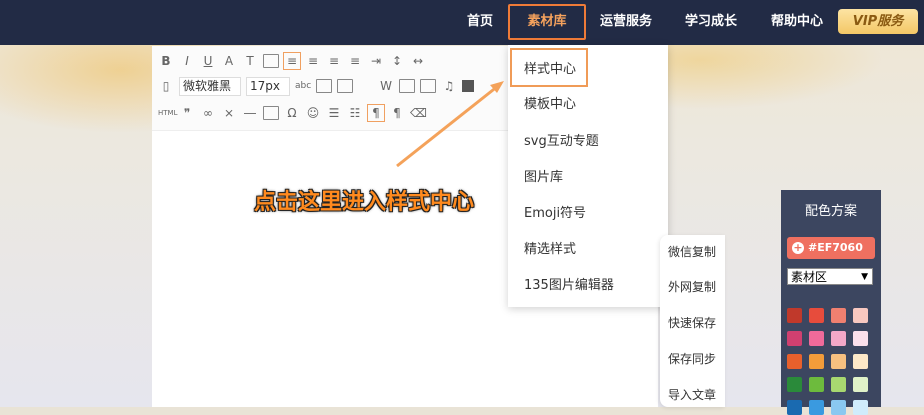  What do you see at coordinates (864, 277) in the screenshot?
I see `dropdown-arrow-icon: ▼` at bounding box center [864, 277].